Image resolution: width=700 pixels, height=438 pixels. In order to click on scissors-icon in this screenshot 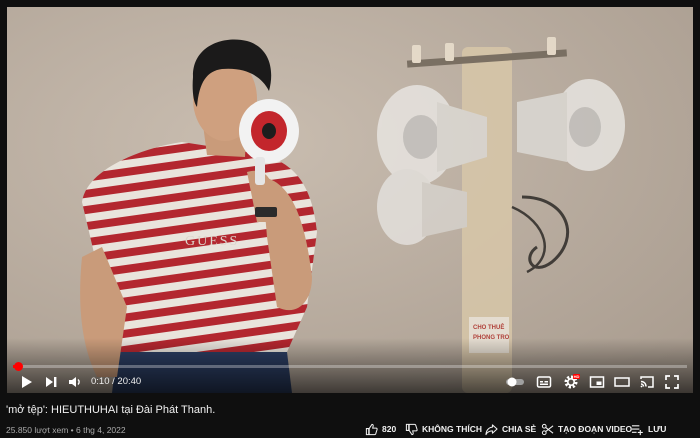, I will do `click(547, 429)`.